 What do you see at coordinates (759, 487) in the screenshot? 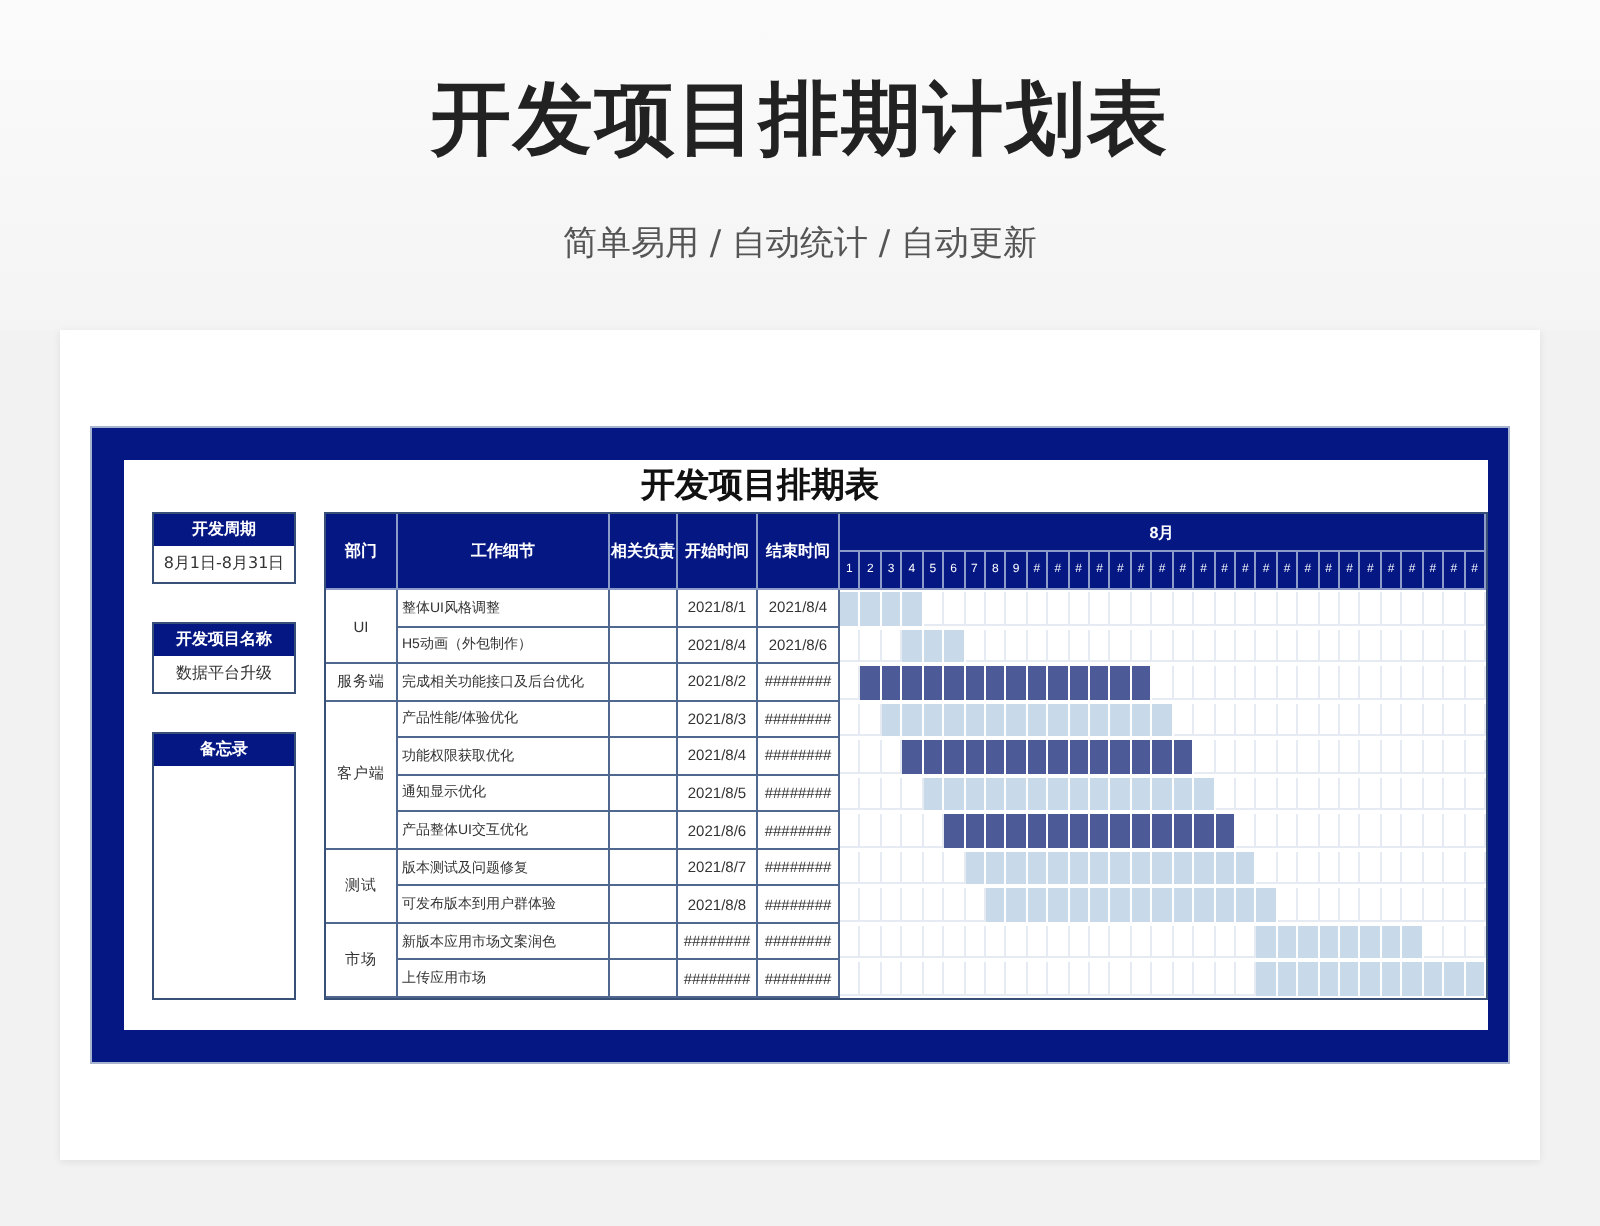
I see `sheet-title: 开发项目排期表` at bounding box center [759, 487].